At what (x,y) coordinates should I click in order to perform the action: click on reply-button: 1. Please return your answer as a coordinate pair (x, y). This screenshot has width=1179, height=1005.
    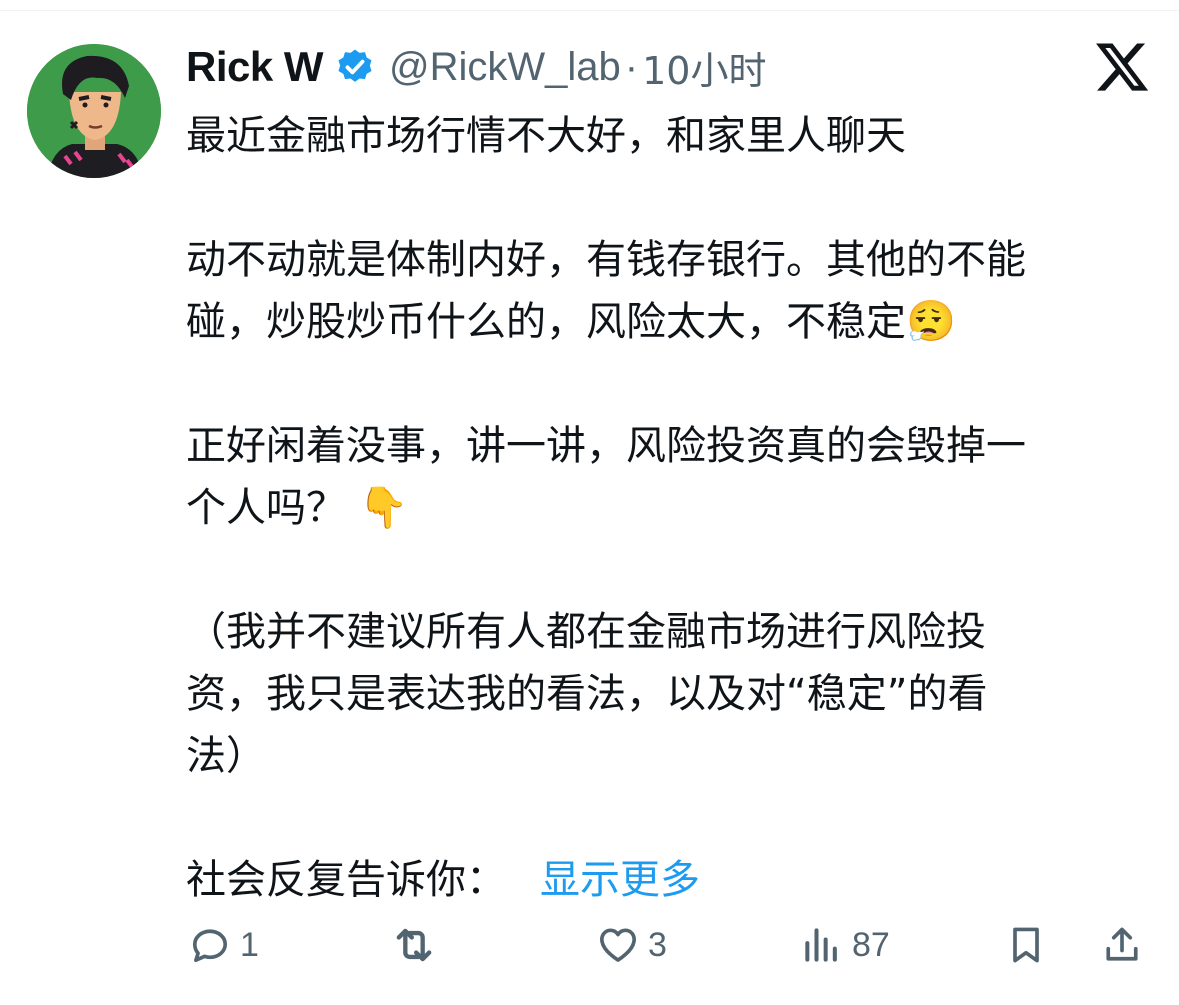
    Looking at the image, I should click on (223, 945).